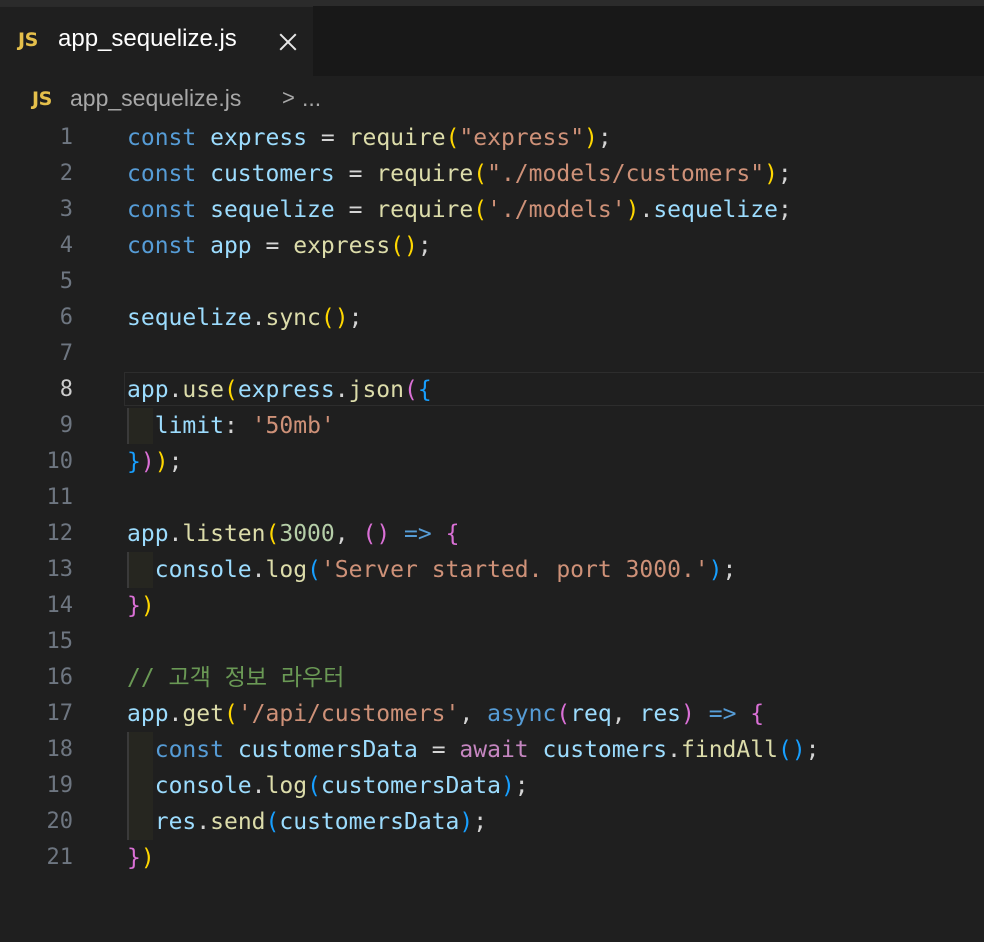 Image resolution: width=984 pixels, height=942 pixels. Describe the element at coordinates (492, 390) in the screenshot. I see `code-line: 8 app.use(express.json({` at that location.